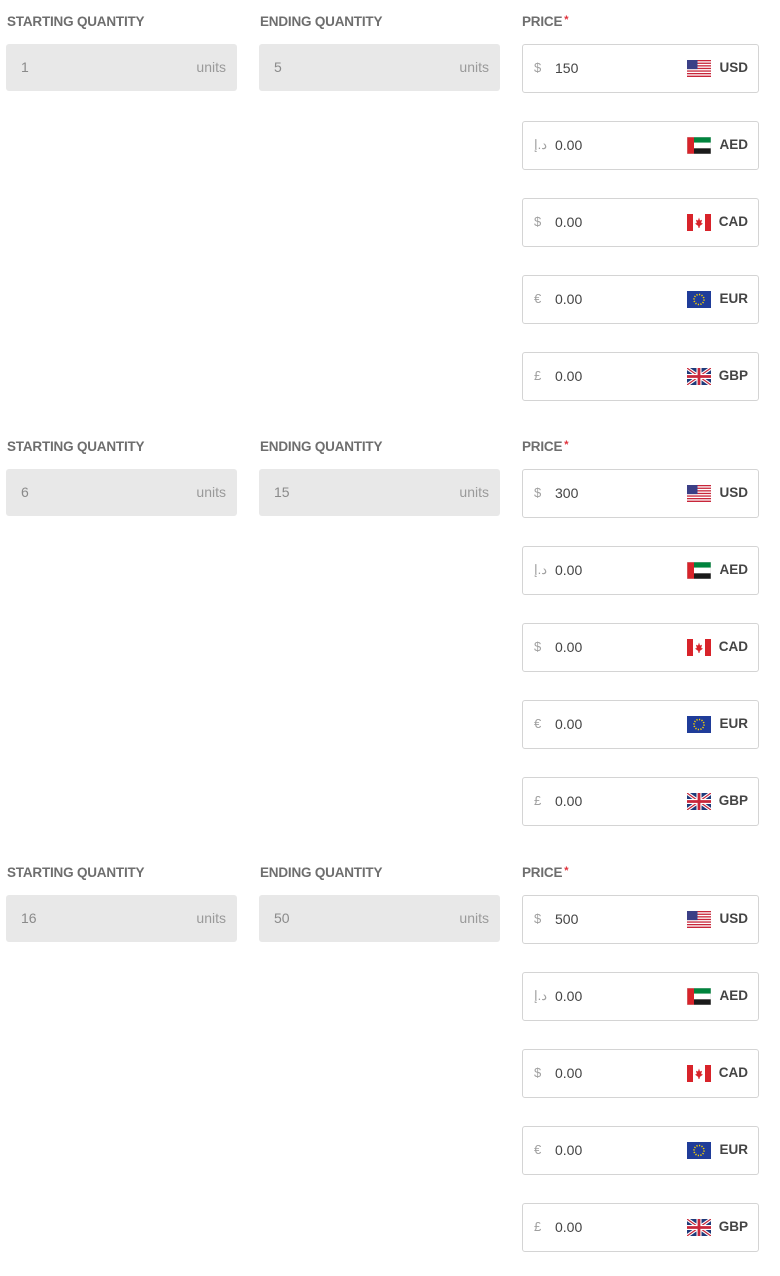 The image size is (780, 1276). Describe the element at coordinates (567, 493) in the screenshot. I see `price-amount: 300` at that location.